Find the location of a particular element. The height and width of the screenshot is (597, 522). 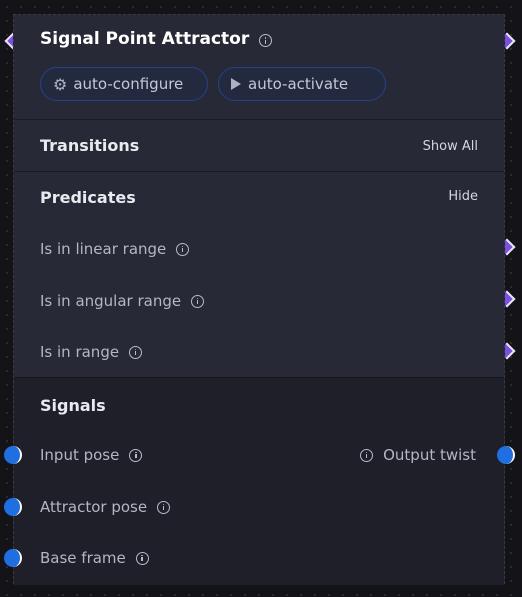

output-twist-port is located at coordinates (506, 455).